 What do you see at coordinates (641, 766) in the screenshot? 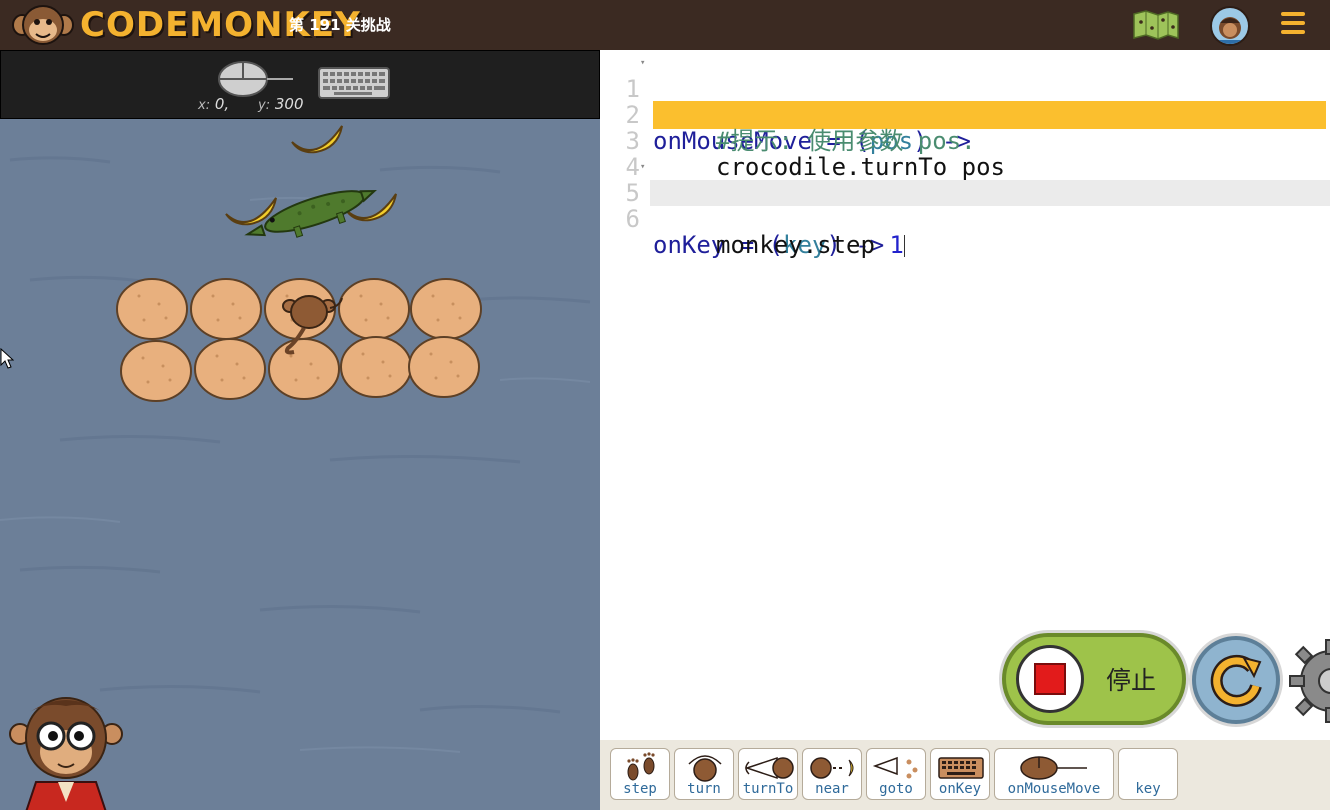
I see `footprints-icon` at bounding box center [641, 766].